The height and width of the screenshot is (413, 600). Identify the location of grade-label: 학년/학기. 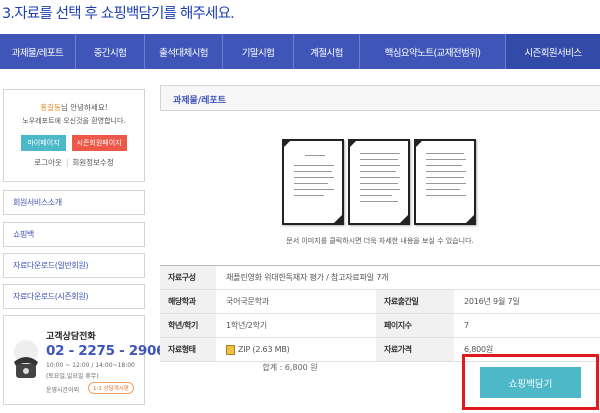
(188, 325).